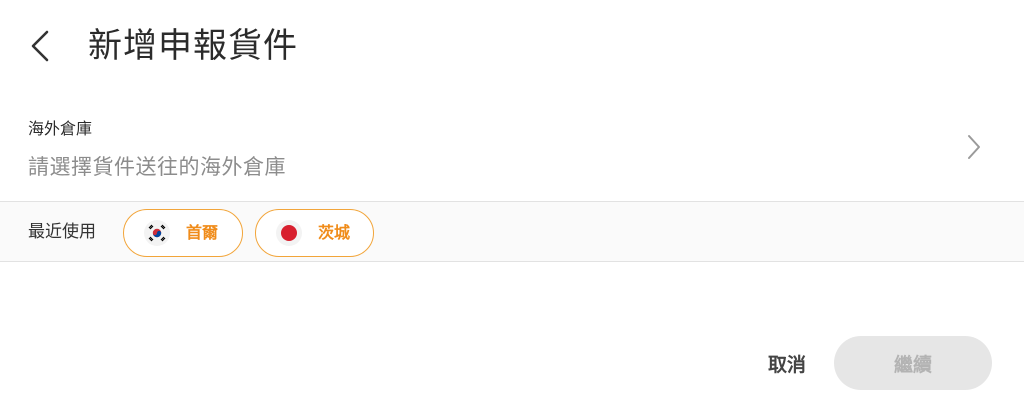  I want to click on chevron-left-icon, so click(40, 46).